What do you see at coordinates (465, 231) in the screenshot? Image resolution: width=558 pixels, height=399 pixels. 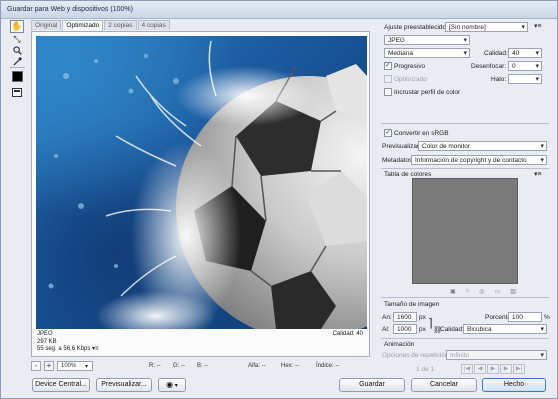 I see `color-table` at bounding box center [465, 231].